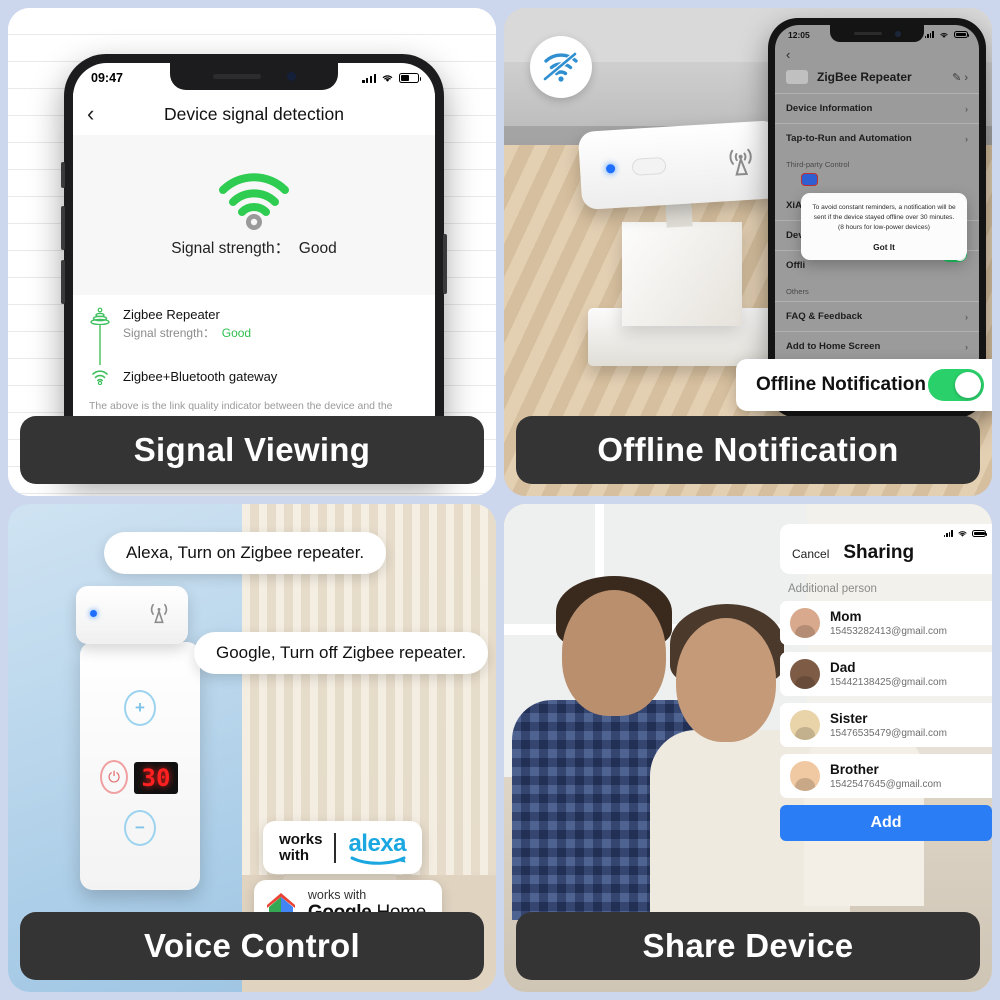  What do you see at coordinates (63, 175) in the screenshot?
I see `phone-button-silent` at bounding box center [63, 175].